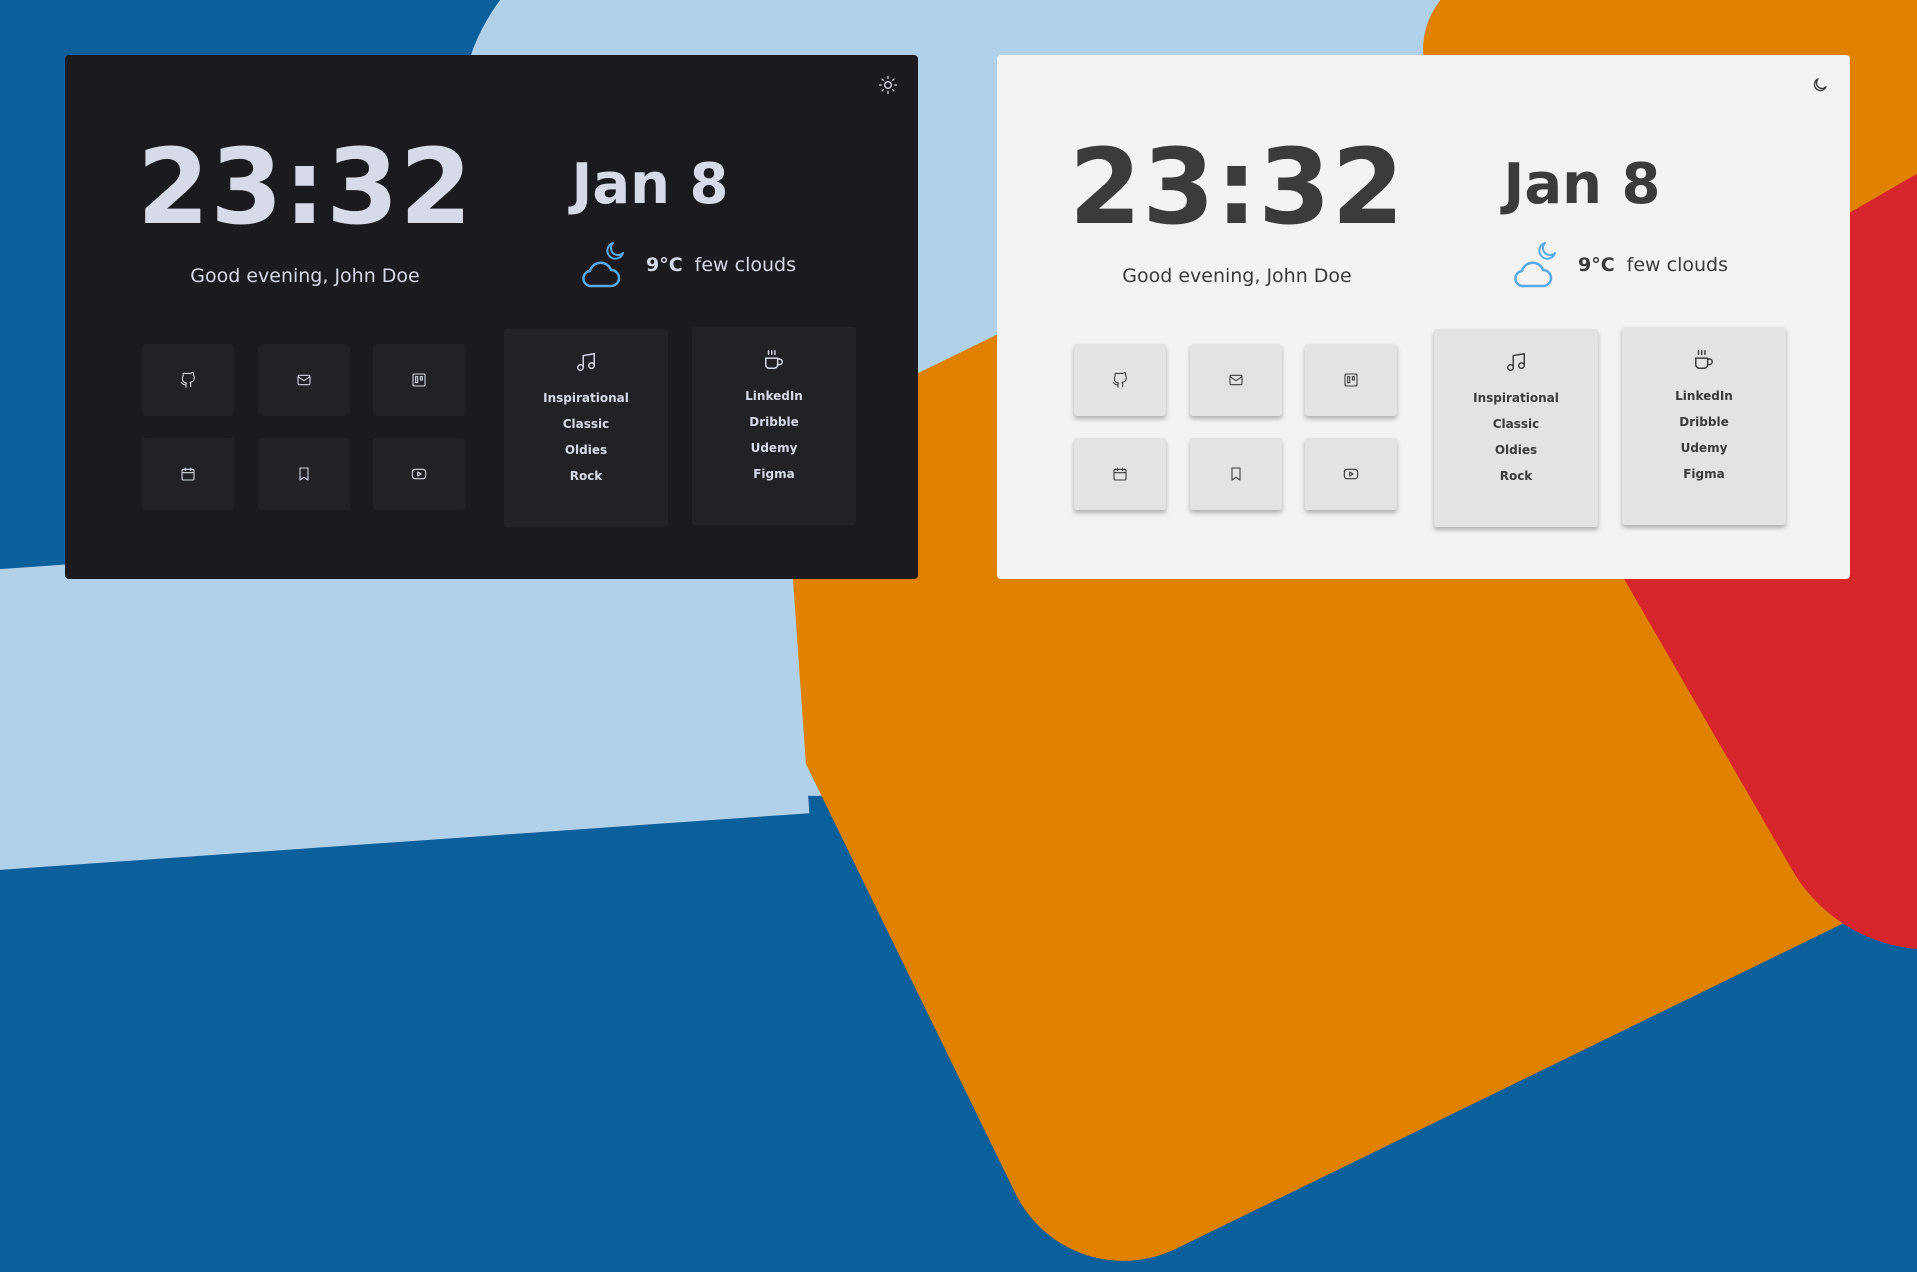 This screenshot has height=1272, width=1917. I want to click on dark-mode-toggle-button, so click(1820, 85).